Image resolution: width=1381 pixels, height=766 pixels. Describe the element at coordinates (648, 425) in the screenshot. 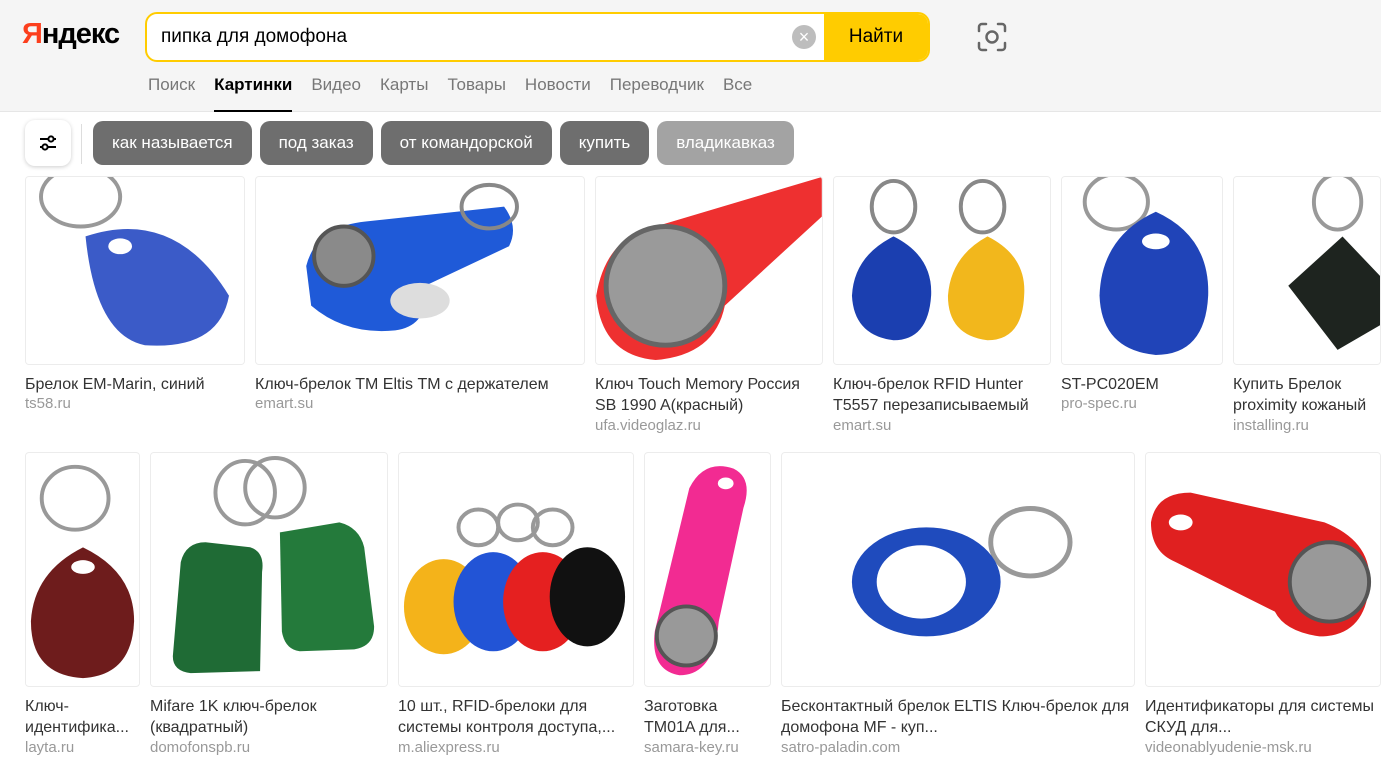

I see `result-domain: ufa.videoglaz.ru` at that location.